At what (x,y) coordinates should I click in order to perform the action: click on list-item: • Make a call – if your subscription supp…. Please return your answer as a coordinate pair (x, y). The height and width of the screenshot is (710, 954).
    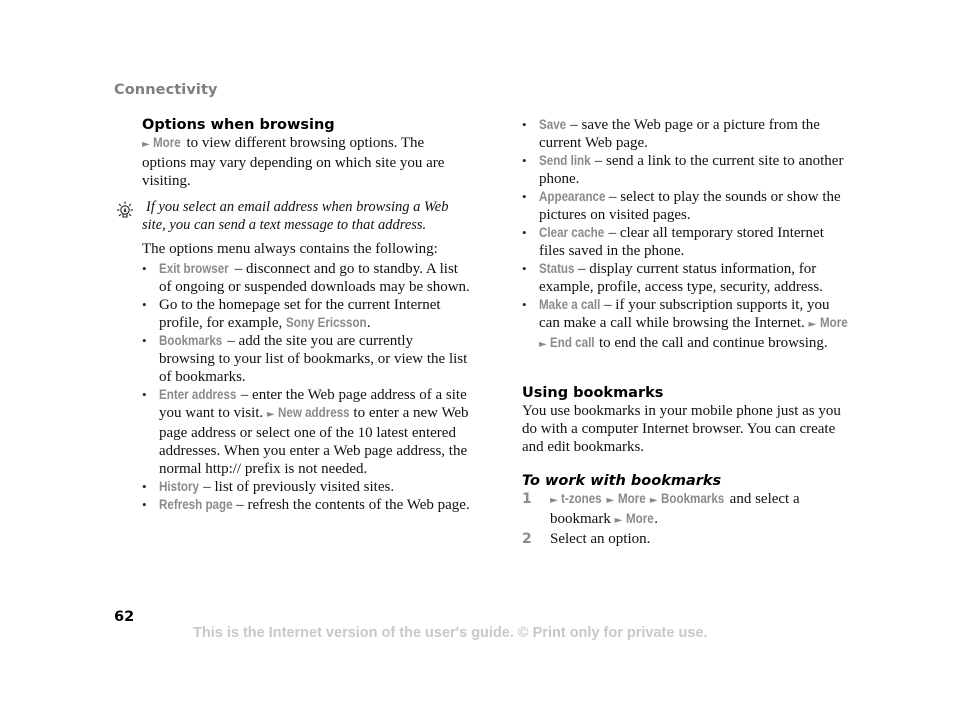
    Looking at the image, I should click on (685, 324).